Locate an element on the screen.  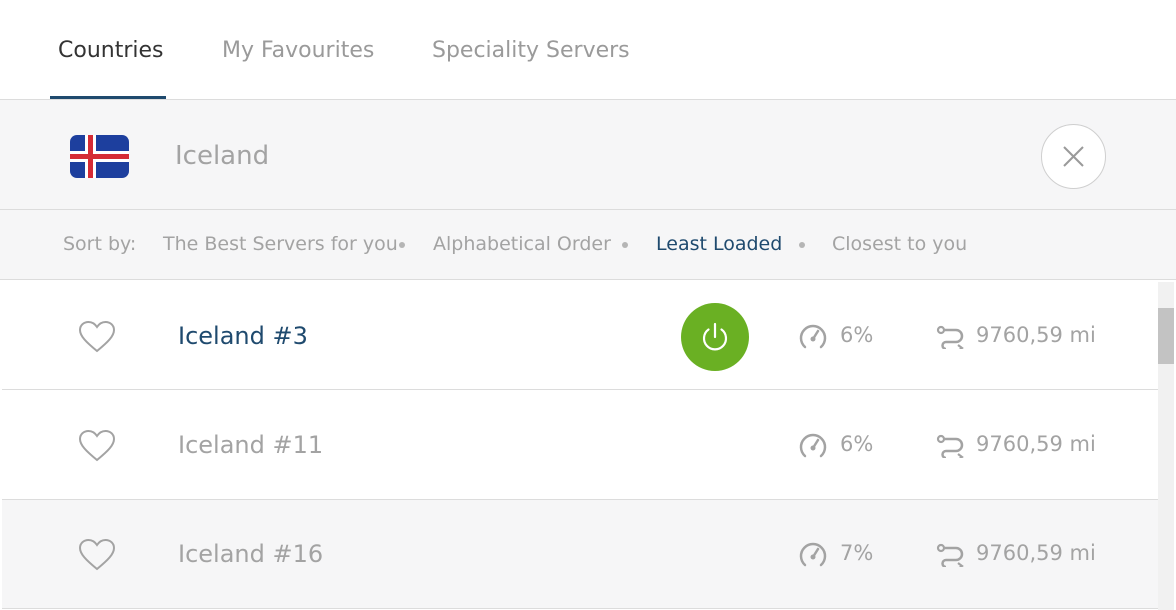
sort-option-least-loaded: Least Loaded is located at coordinates (719, 244).